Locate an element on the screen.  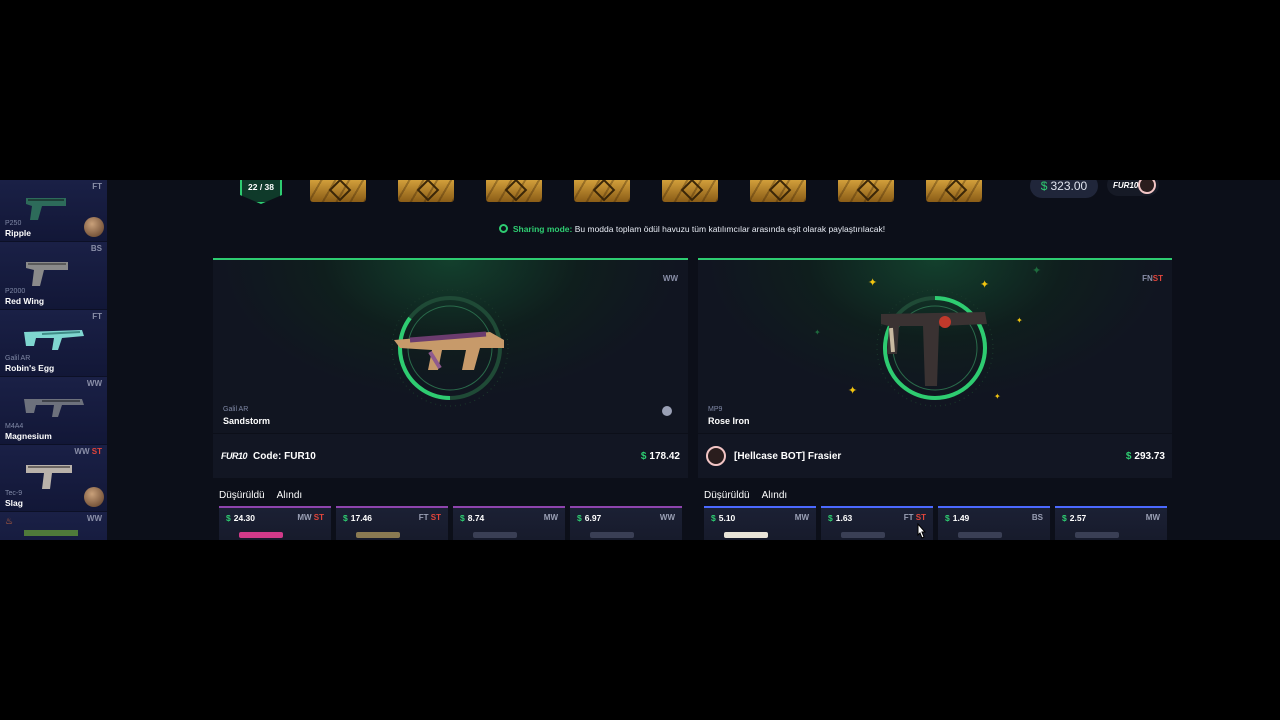
drop-card: $6.97 WW is located at coordinates (626, 523).